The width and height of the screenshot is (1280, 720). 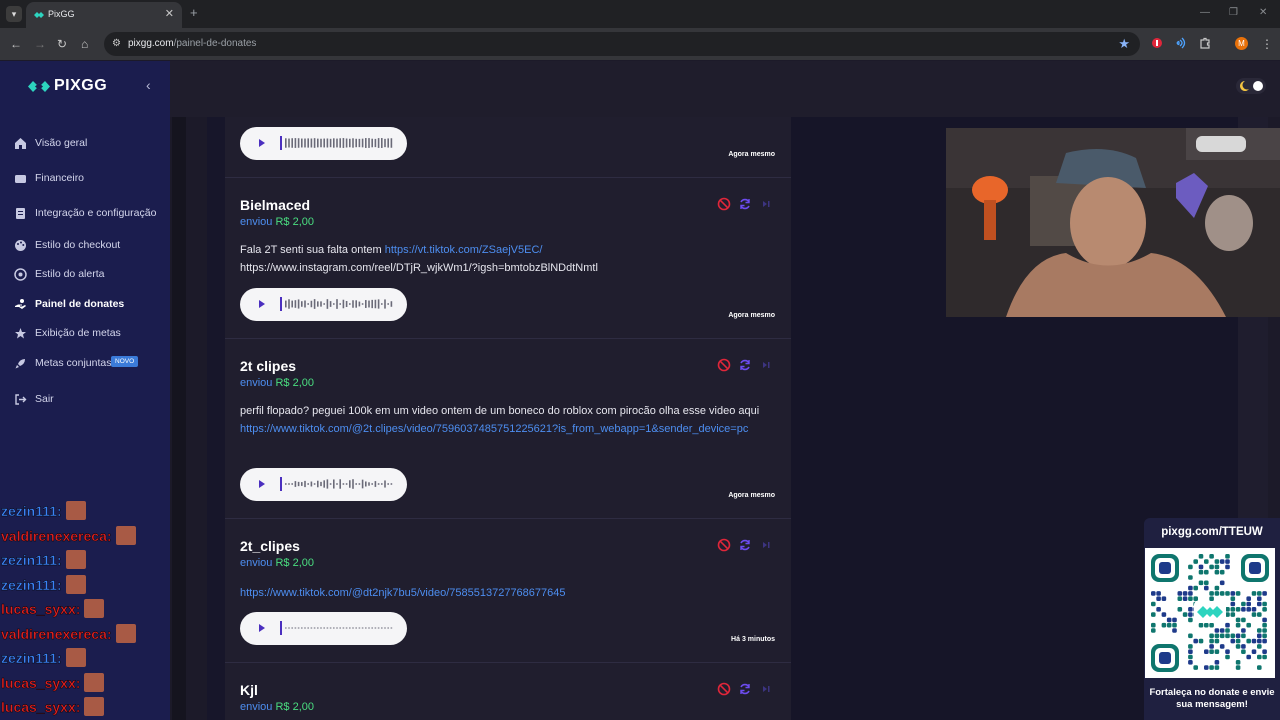 What do you see at coordinates (1181, 43) in the screenshot?
I see `extension-audio-icon` at bounding box center [1181, 43].